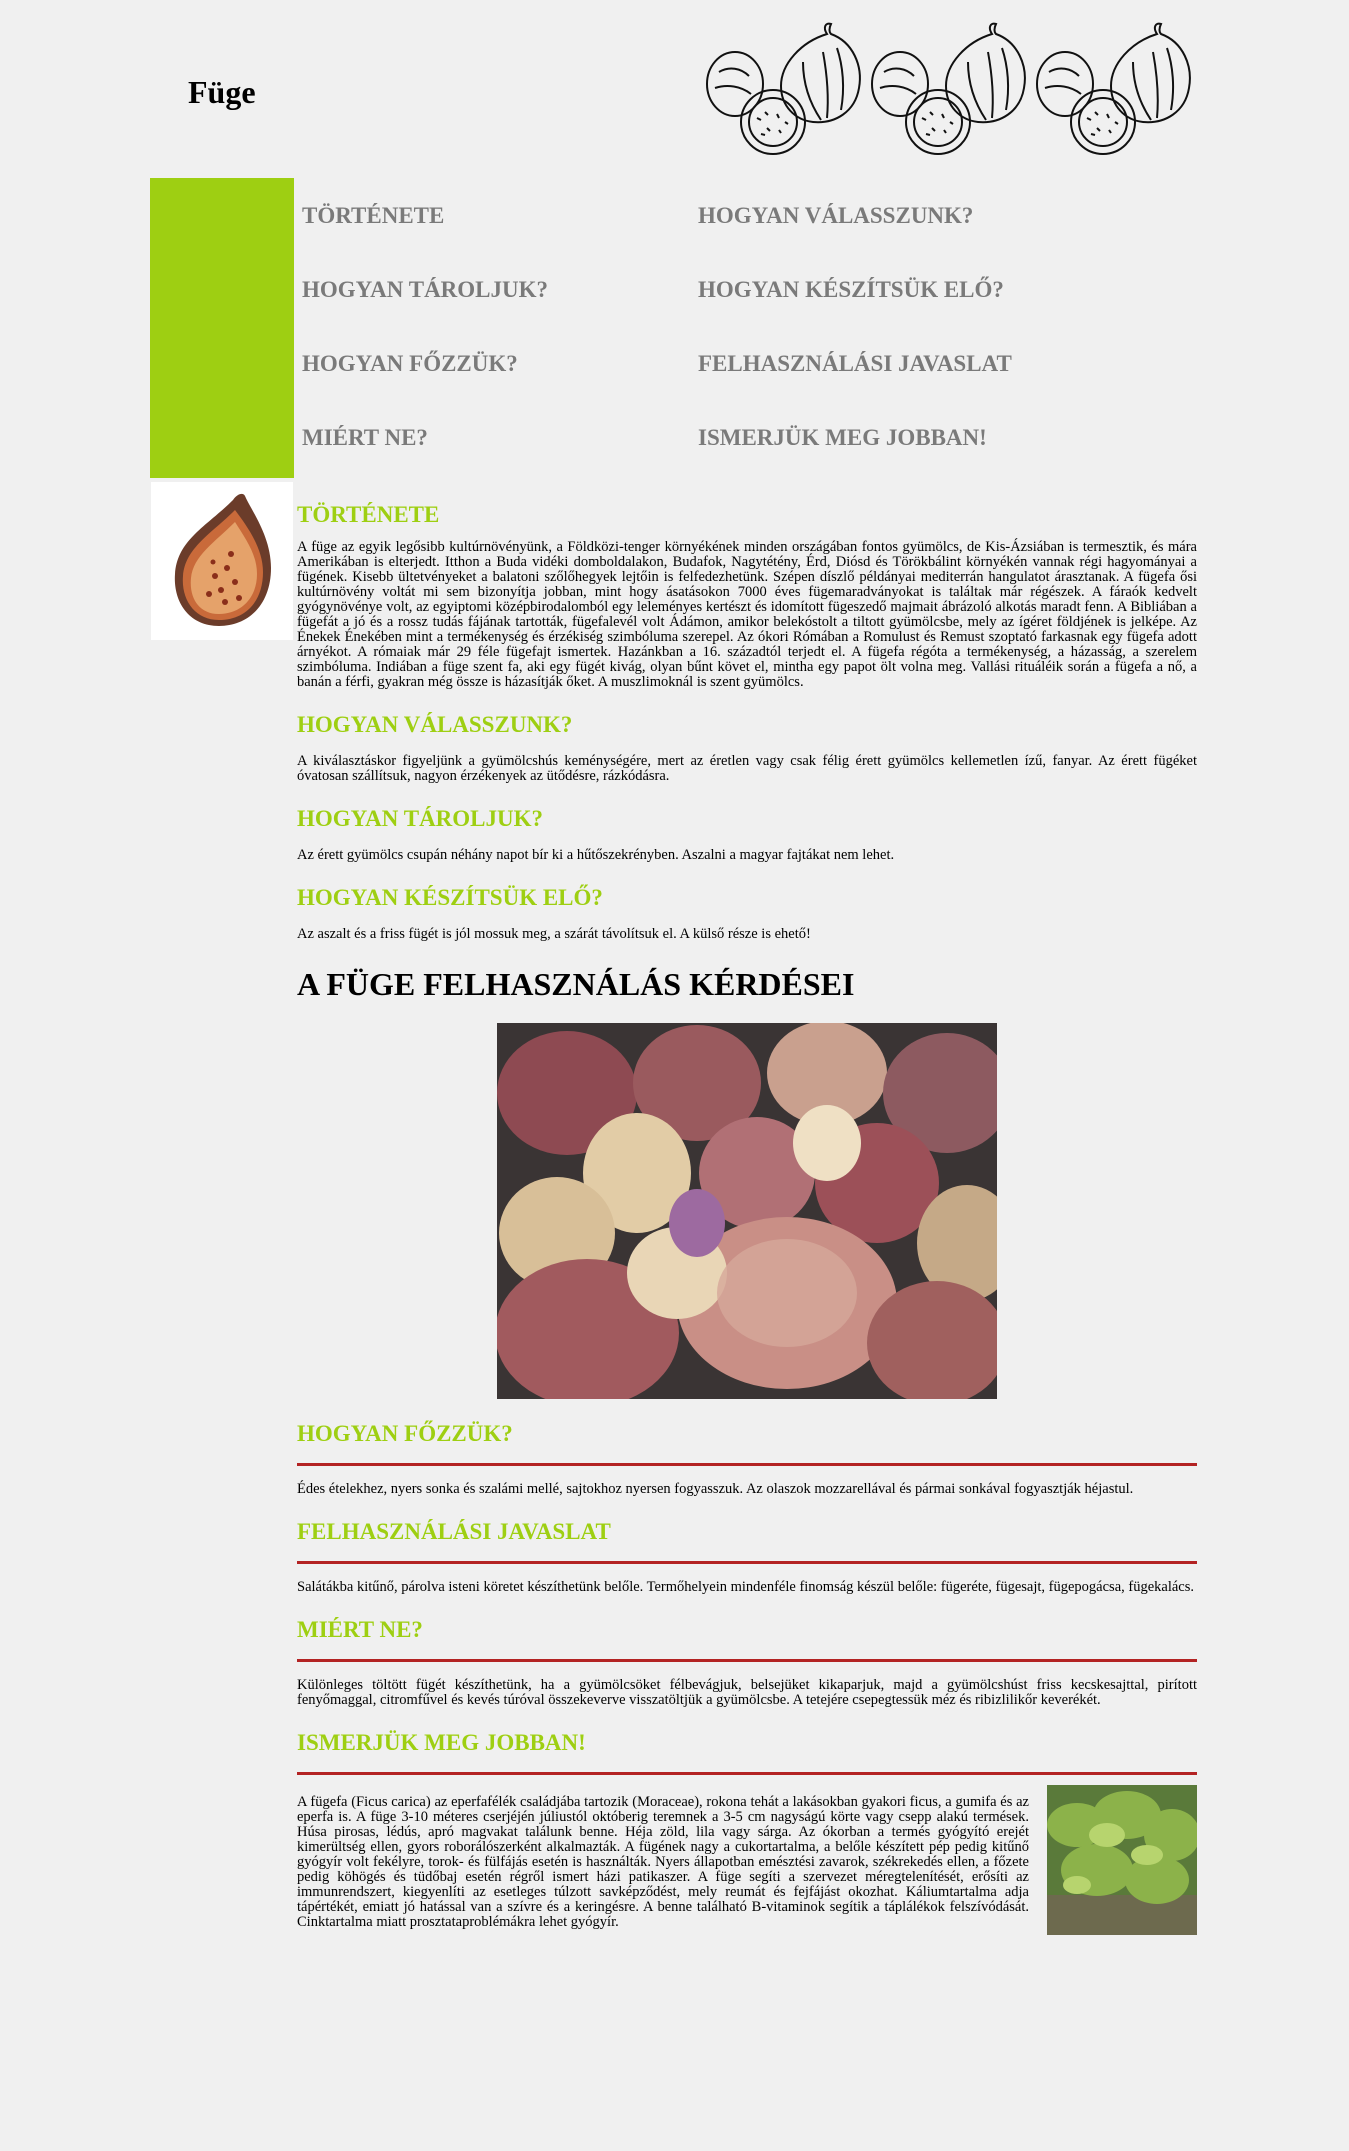 Image resolution: width=1349 pixels, height=2151 pixels. I want to click on section-heading-keszitsuk: HOGYAN KÉSZÍTSÜK ELŐ?, so click(450, 897).